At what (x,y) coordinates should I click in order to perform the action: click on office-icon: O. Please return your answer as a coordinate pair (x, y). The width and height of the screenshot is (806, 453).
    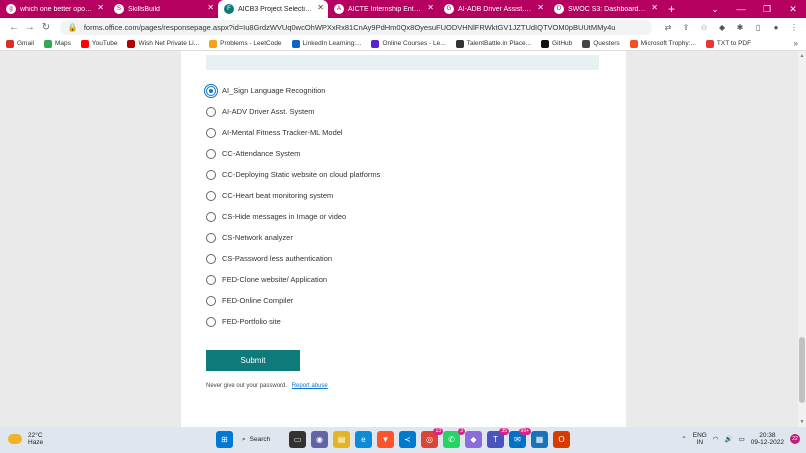
    Looking at the image, I should click on (561, 439).